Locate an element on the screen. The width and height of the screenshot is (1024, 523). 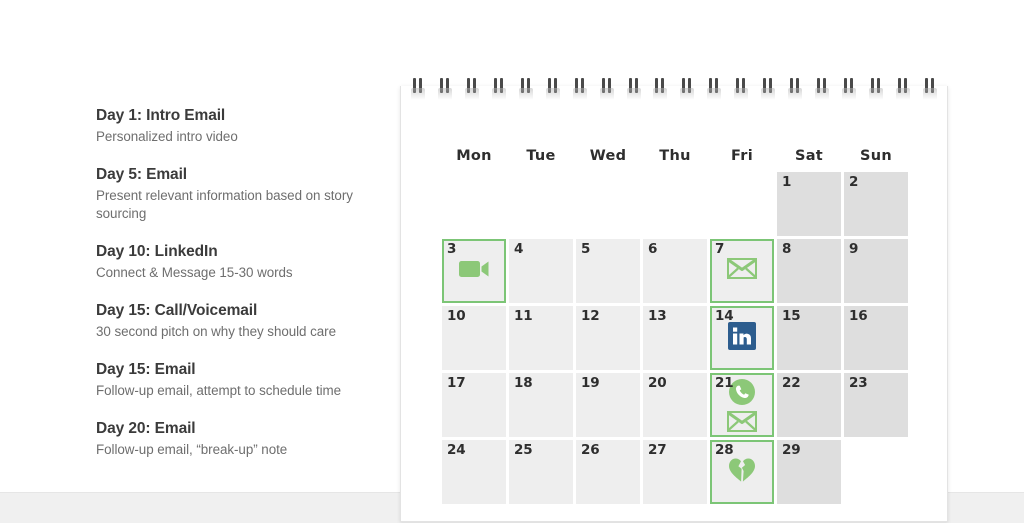
calendar-week-row: 10 11 12 13 14 15 16 is located at coordinates (675, 338).